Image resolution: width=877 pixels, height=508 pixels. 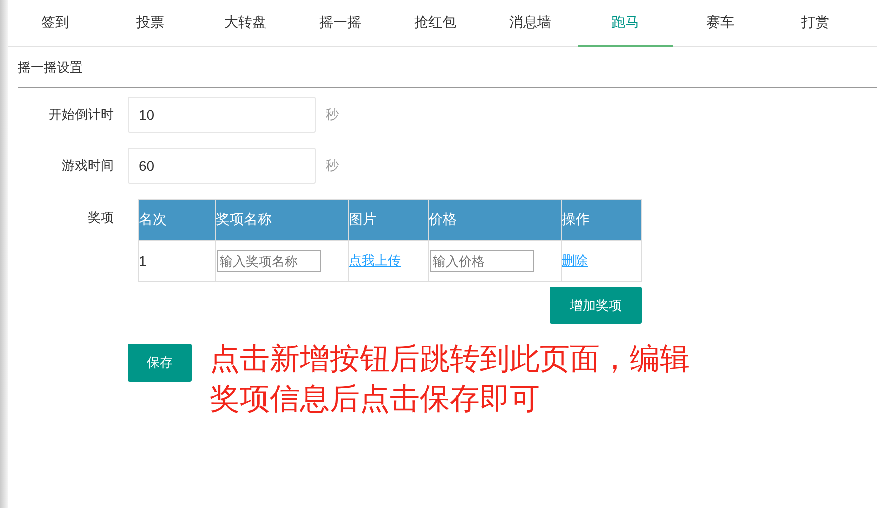 What do you see at coordinates (269, 261) in the screenshot?
I see `prize-name-field: 输入奖项名称` at bounding box center [269, 261].